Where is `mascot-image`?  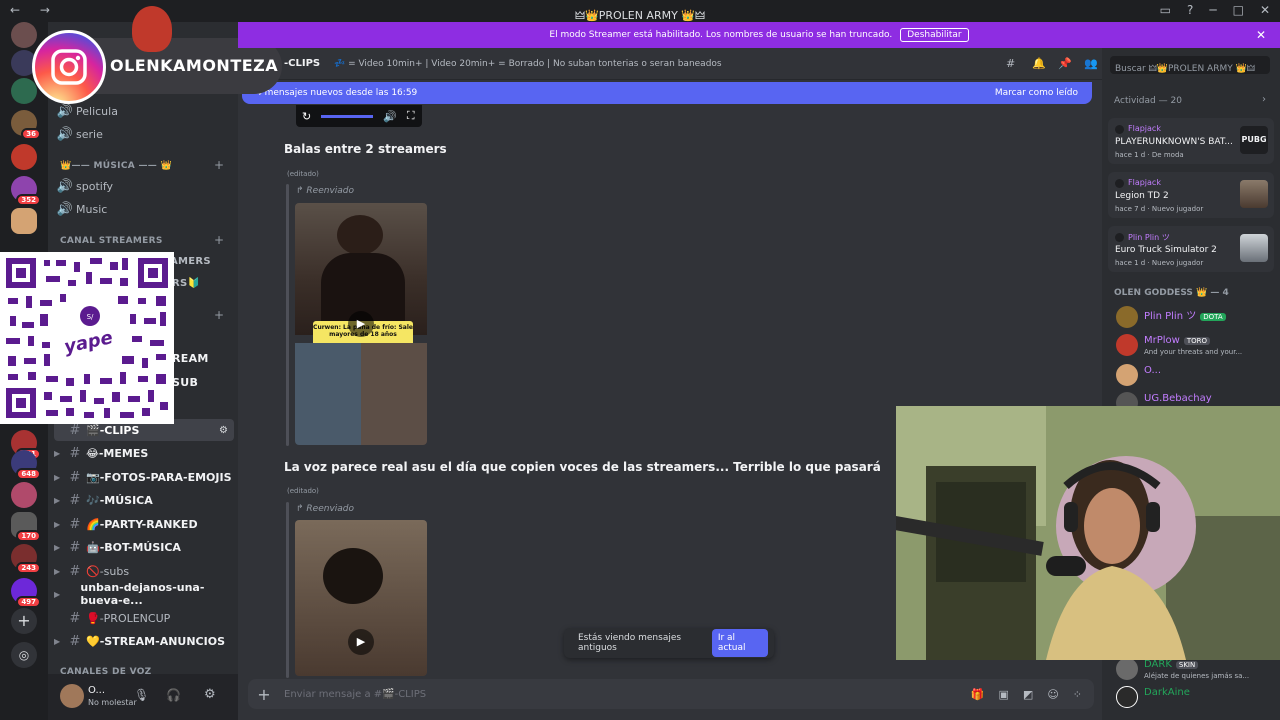
mascot-image is located at coordinates (152, 29).